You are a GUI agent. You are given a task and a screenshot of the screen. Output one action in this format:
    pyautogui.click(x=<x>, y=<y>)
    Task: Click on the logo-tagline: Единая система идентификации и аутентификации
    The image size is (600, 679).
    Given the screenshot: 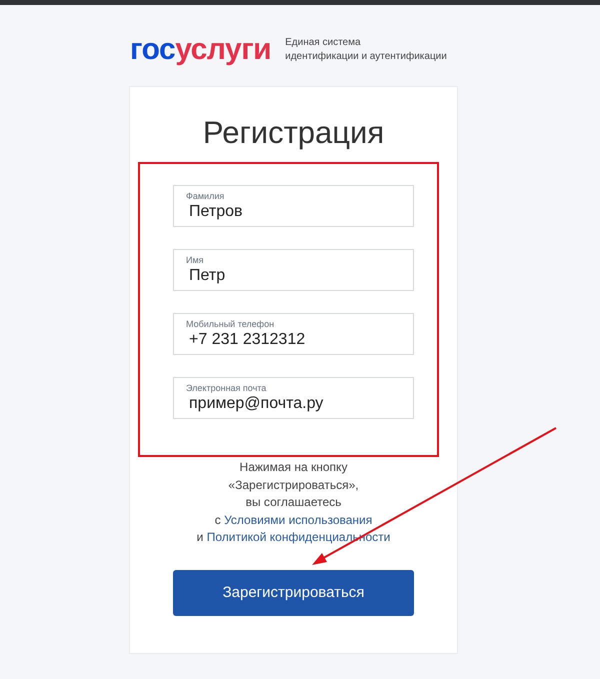 What is the action you would take?
    pyautogui.click(x=366, y=50)
    